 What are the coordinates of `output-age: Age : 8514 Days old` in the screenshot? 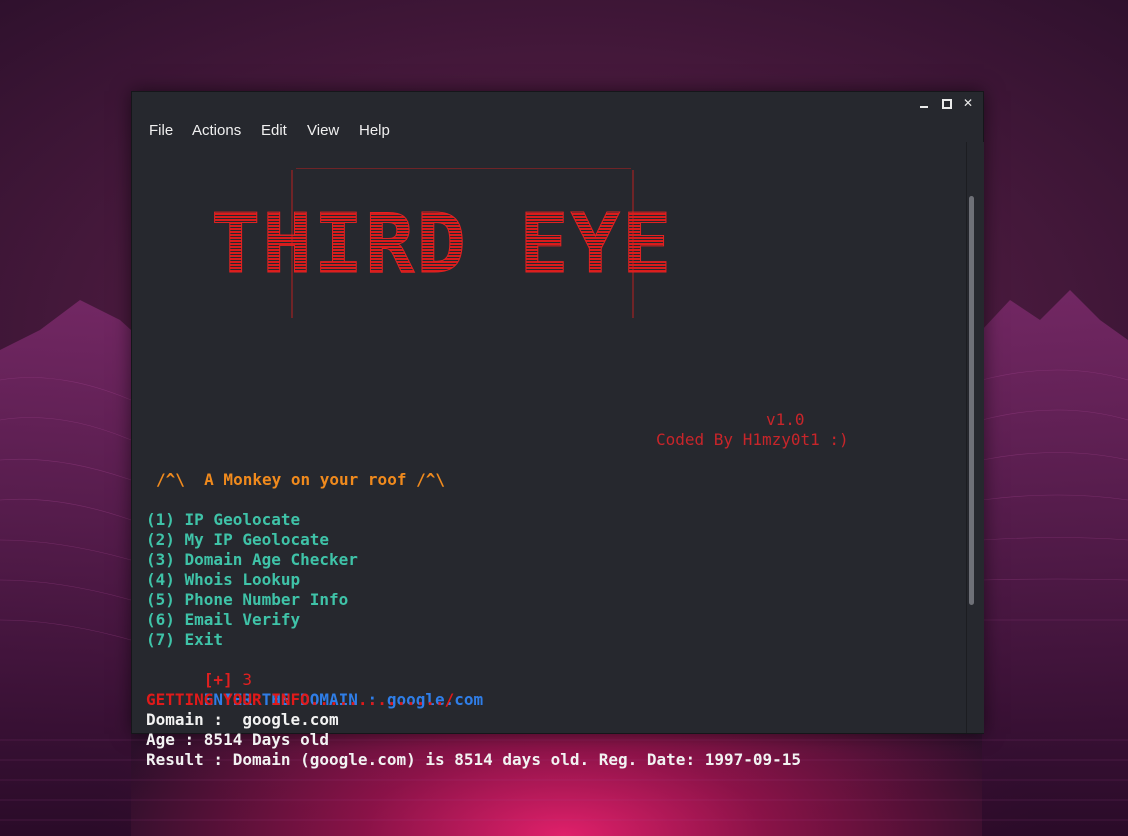 It's located at (238, 739).